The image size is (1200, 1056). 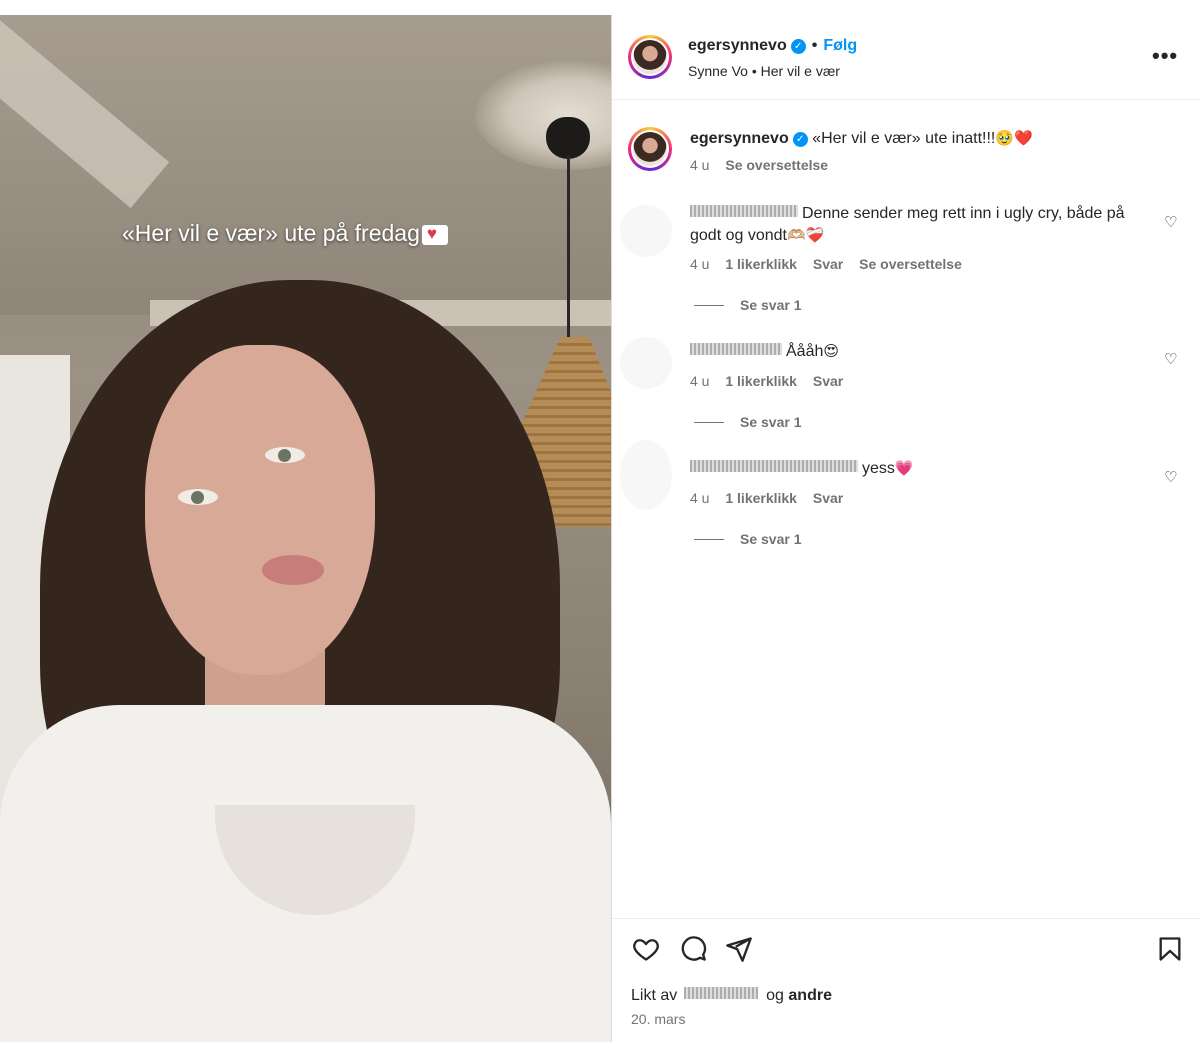 I want to click on caption-meta: 4 u Se oversettelse, so click(x=759, y=165).